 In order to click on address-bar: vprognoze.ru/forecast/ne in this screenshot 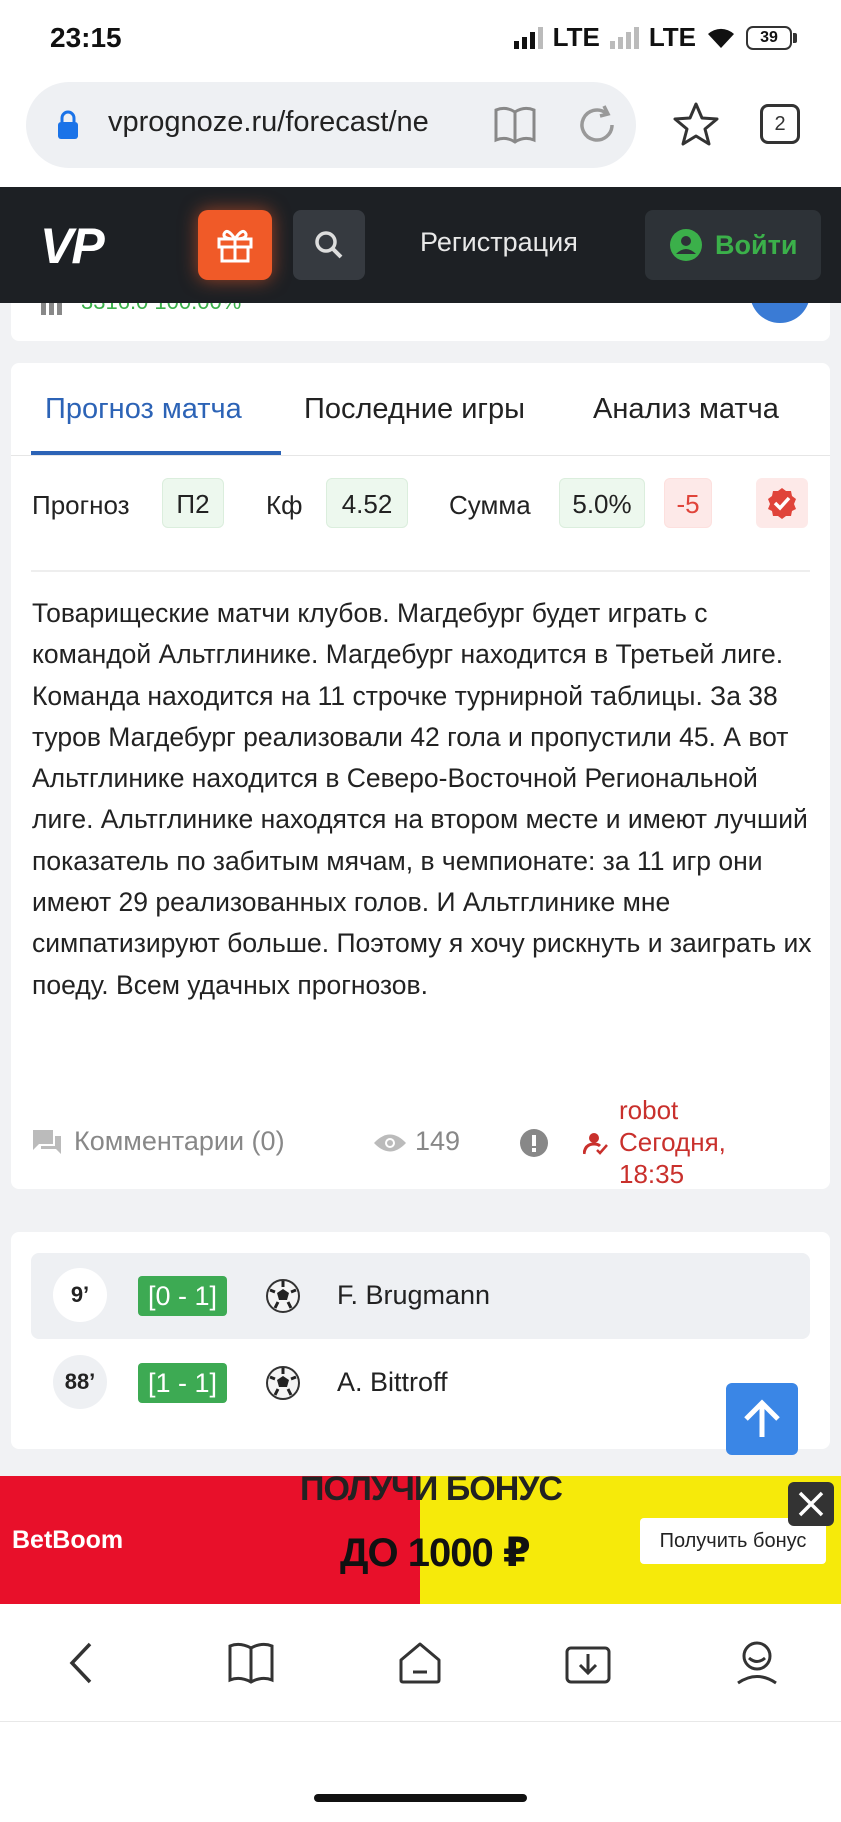, I will do `click(331, 125)`.